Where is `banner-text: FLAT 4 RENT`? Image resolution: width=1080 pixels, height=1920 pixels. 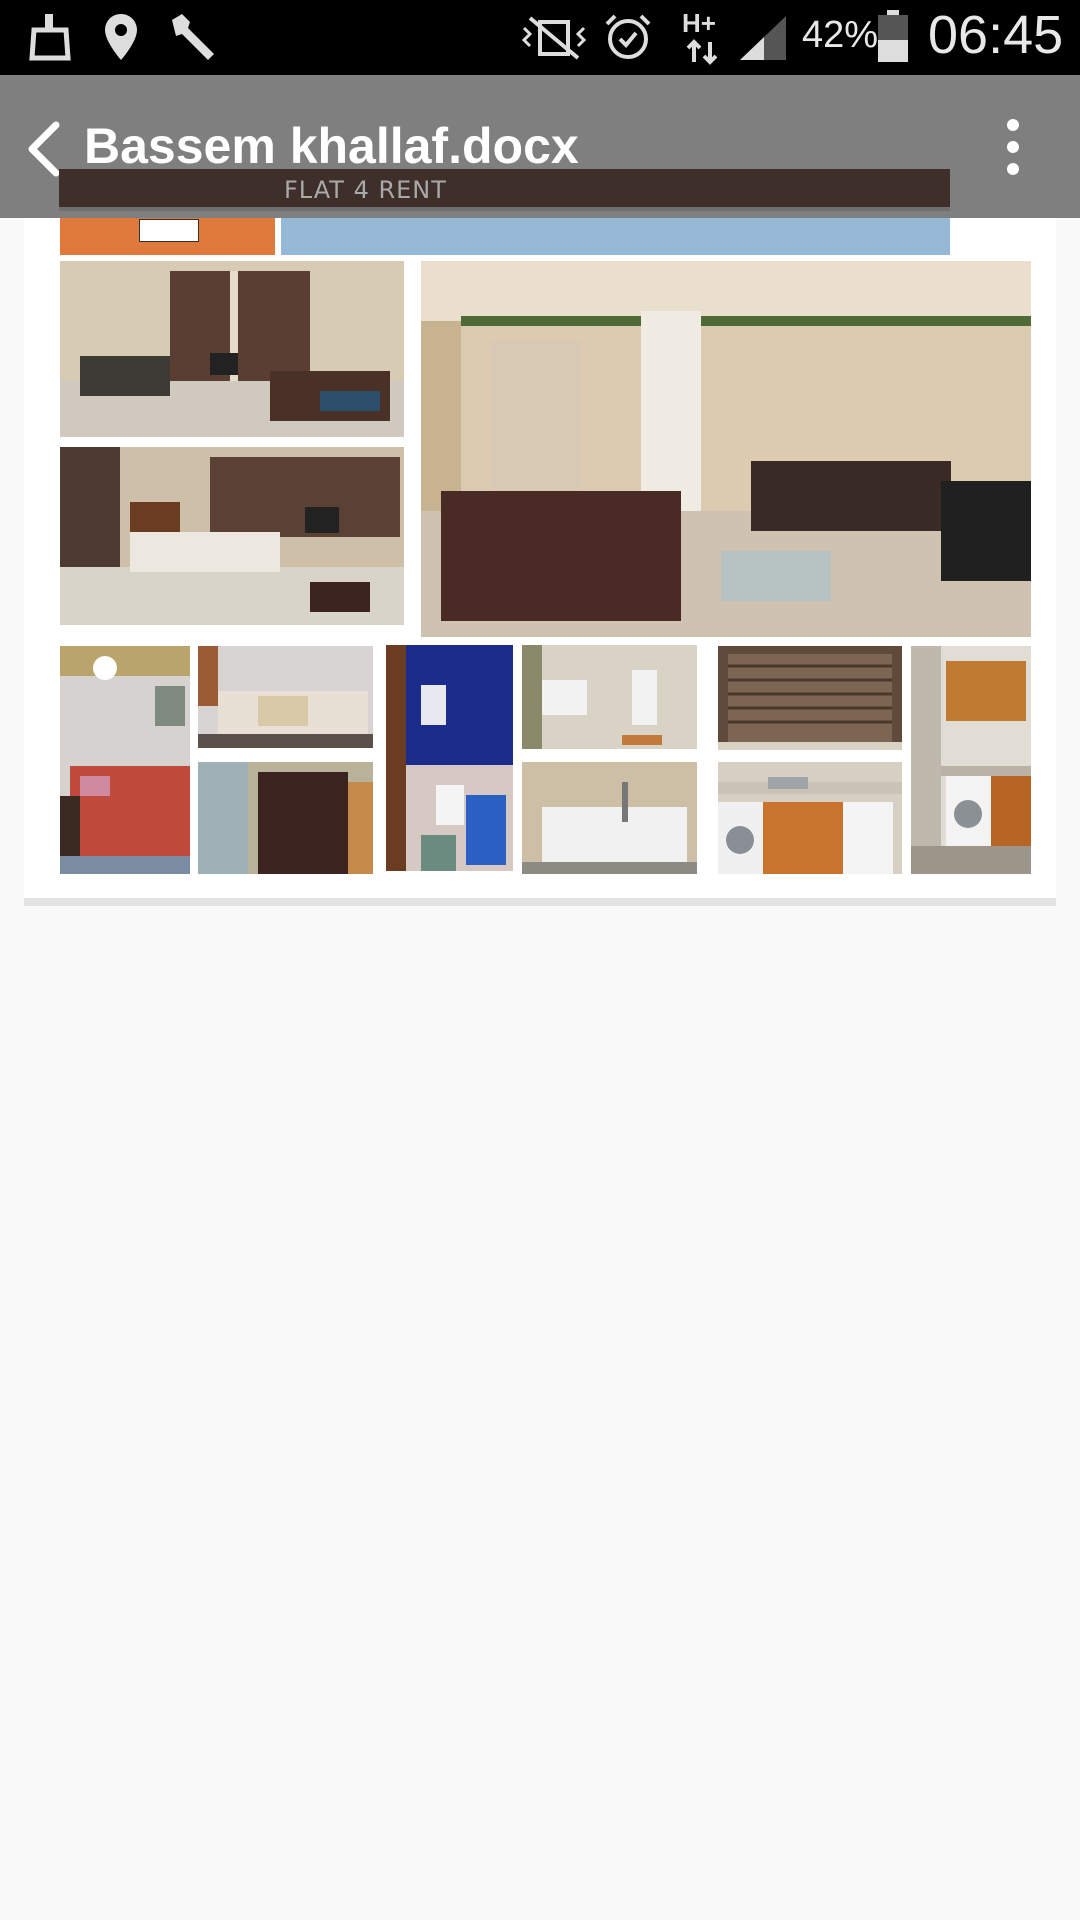 banner-text: FLAT 4 RENT is located at coordinates (365, 190).